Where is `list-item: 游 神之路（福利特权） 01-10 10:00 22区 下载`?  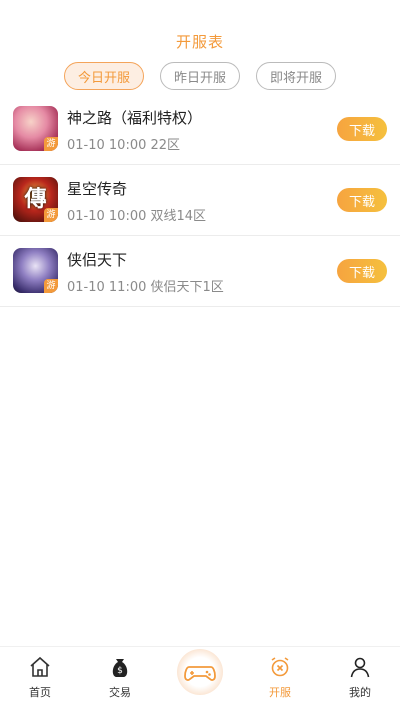 list-item: 游 神之路（福利特权） 01-10 10:00 22区 下载 is located at coordinates (200, 129).